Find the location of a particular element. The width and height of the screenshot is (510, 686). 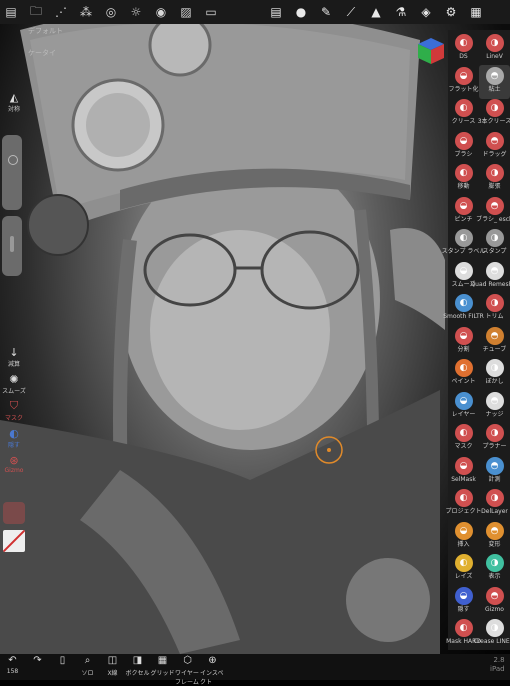

tool-2: ◒ フラット化 is located at coordinates (463, 82).